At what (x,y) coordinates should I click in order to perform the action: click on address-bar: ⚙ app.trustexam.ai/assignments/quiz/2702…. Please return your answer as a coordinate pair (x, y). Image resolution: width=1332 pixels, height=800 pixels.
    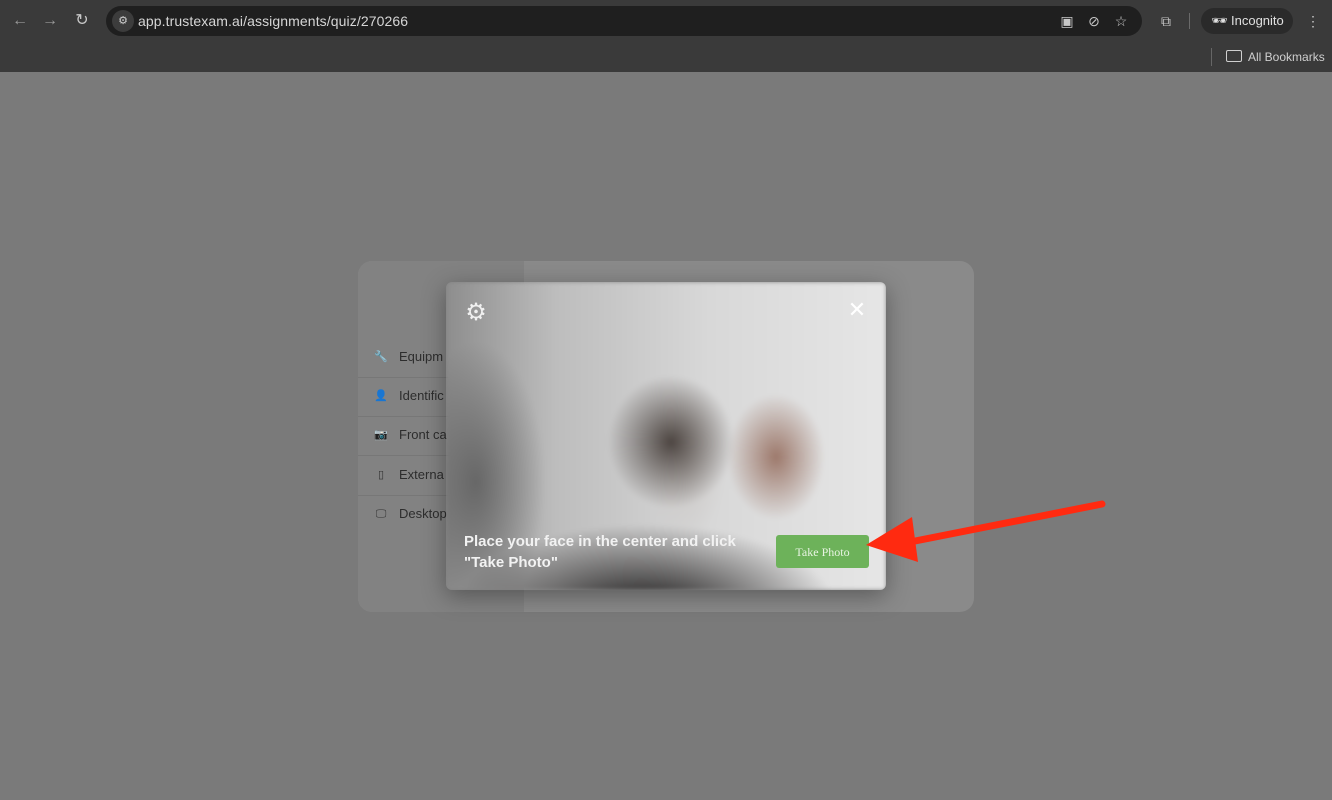
    Looking at the image, I should click on (624, 21).